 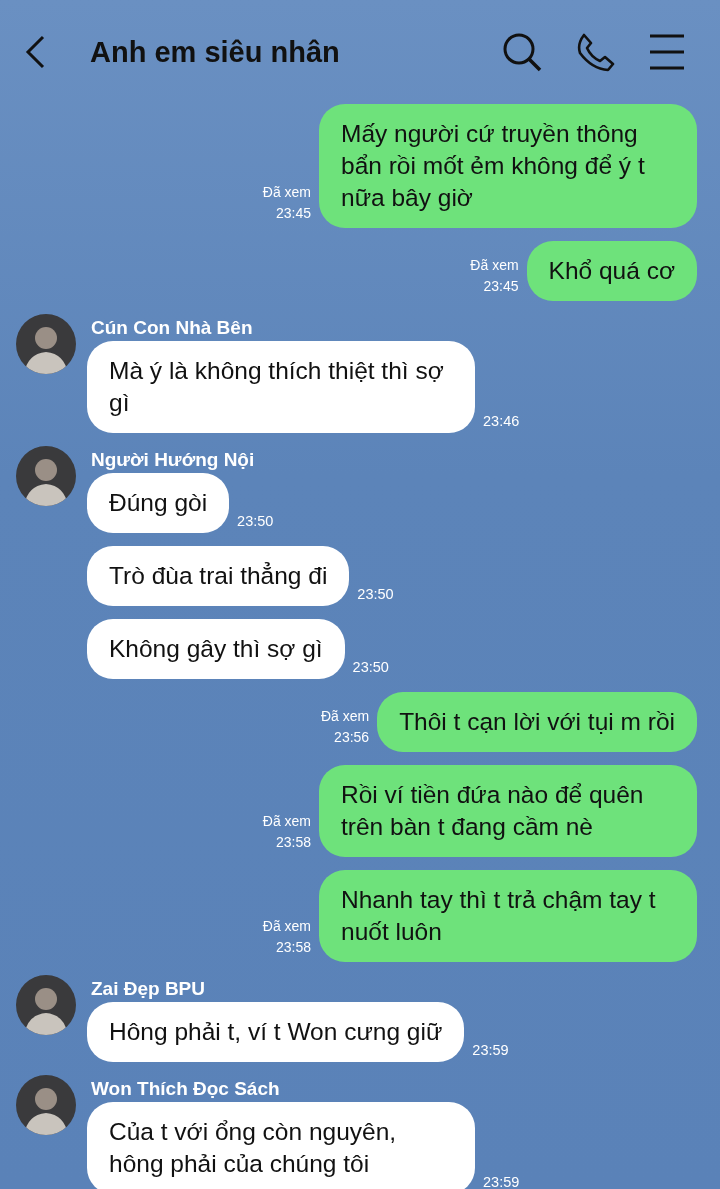 I want to click on message-time: 23:46, so click(x=501, y=421).